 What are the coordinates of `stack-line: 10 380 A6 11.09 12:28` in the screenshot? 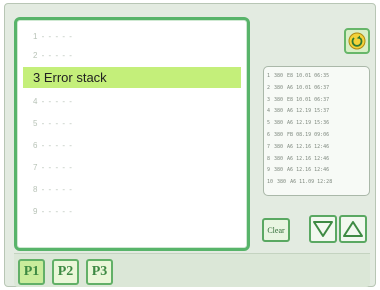 It's located at (300, 182).